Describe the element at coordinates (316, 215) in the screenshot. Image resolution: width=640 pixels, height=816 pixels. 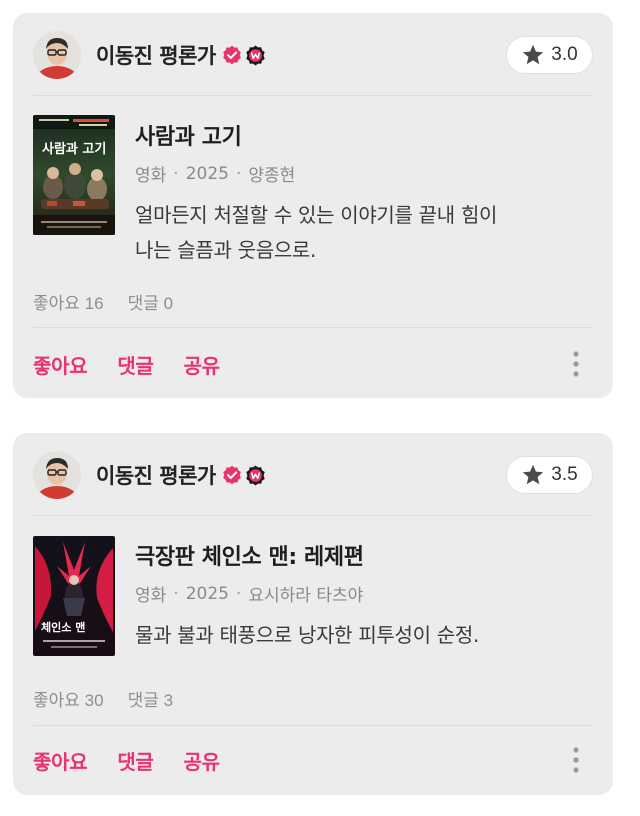
I see `review-text-line: 얼마든지 처절할 수 있는 이야기를 끝내 힘이` at that location.